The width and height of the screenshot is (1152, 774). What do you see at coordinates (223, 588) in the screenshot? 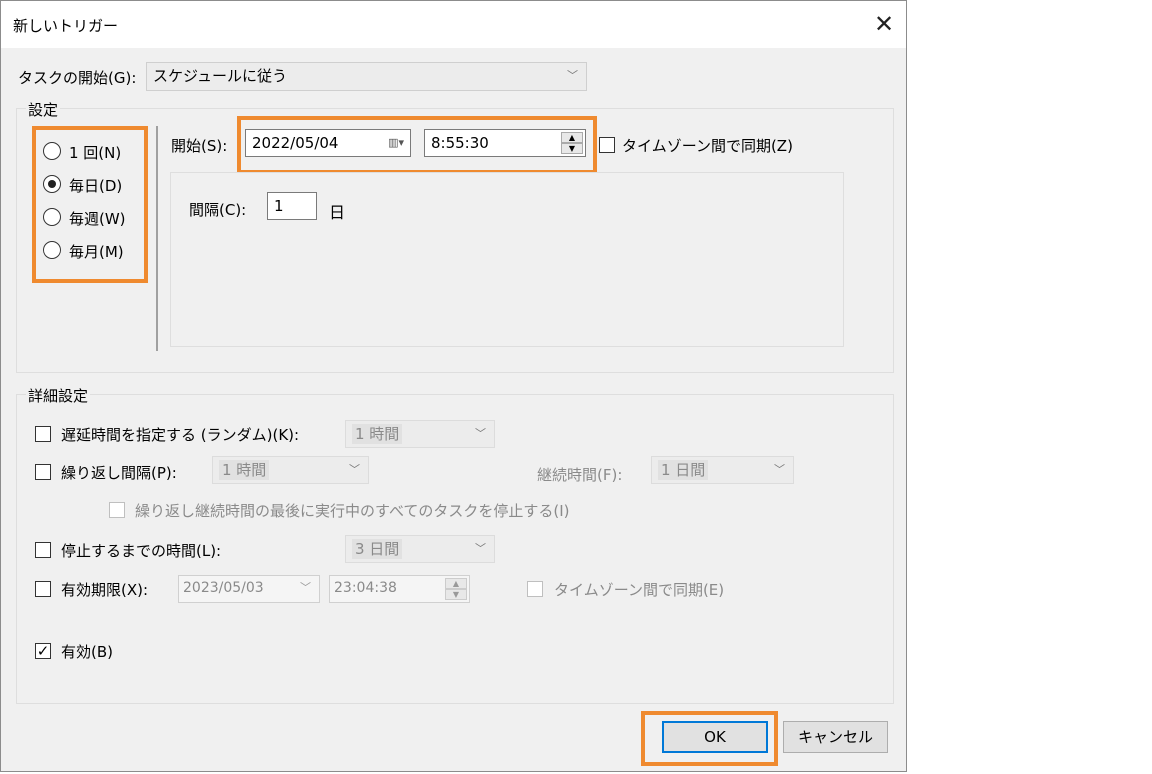
I see `expire-date-value: 2023/05/03` at bounding box center [223, 588].